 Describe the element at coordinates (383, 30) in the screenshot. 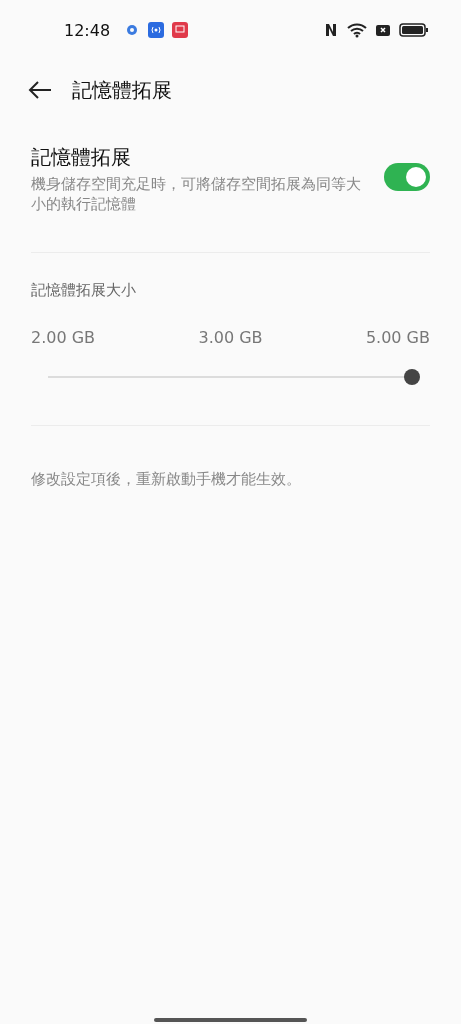

I see `no-sim-icon` at that location.